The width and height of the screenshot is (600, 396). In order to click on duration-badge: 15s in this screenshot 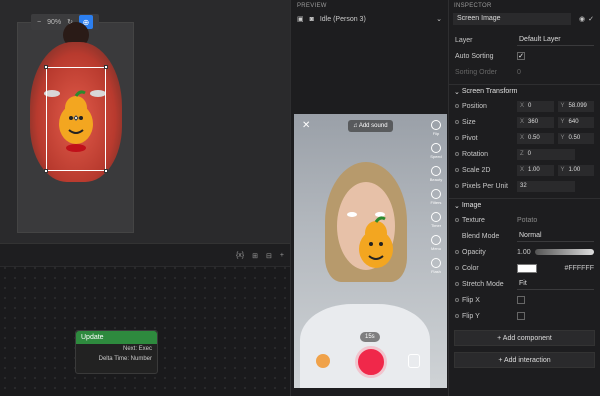, I will do `click(370, 337)`.